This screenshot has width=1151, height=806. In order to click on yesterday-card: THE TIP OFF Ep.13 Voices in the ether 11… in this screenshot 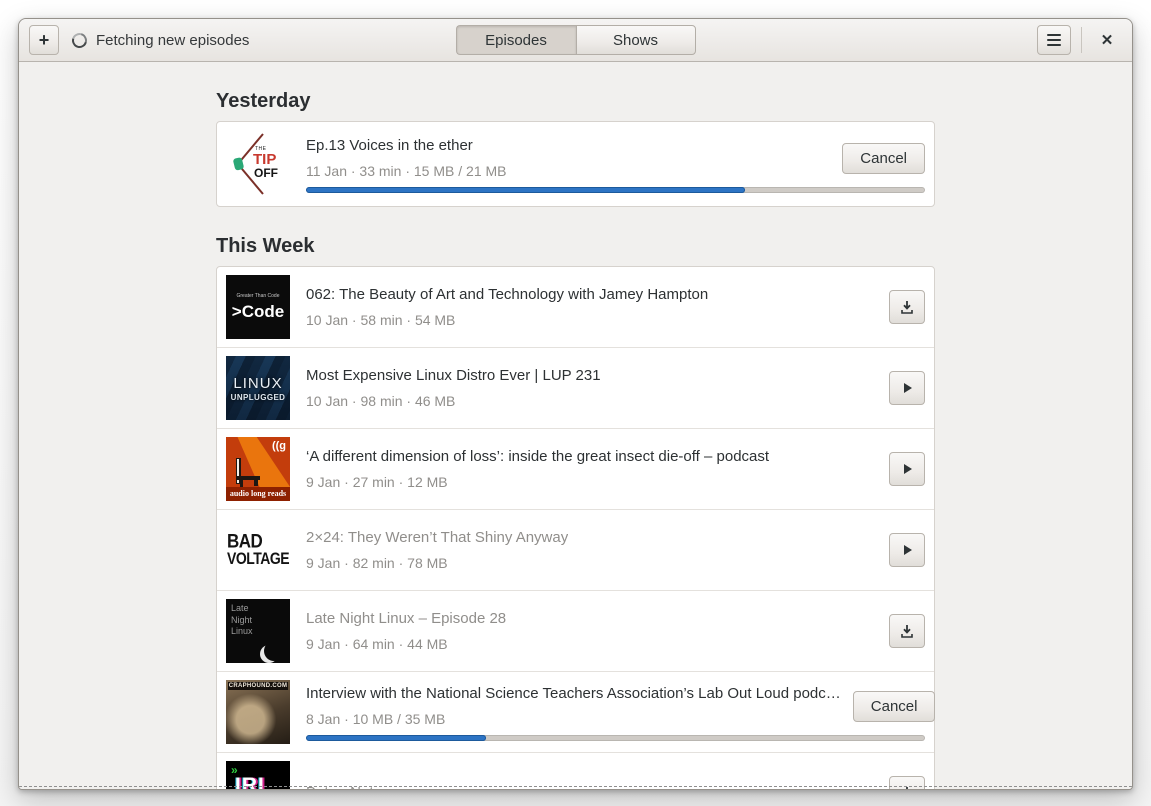, I will do `click(575, 164)`.